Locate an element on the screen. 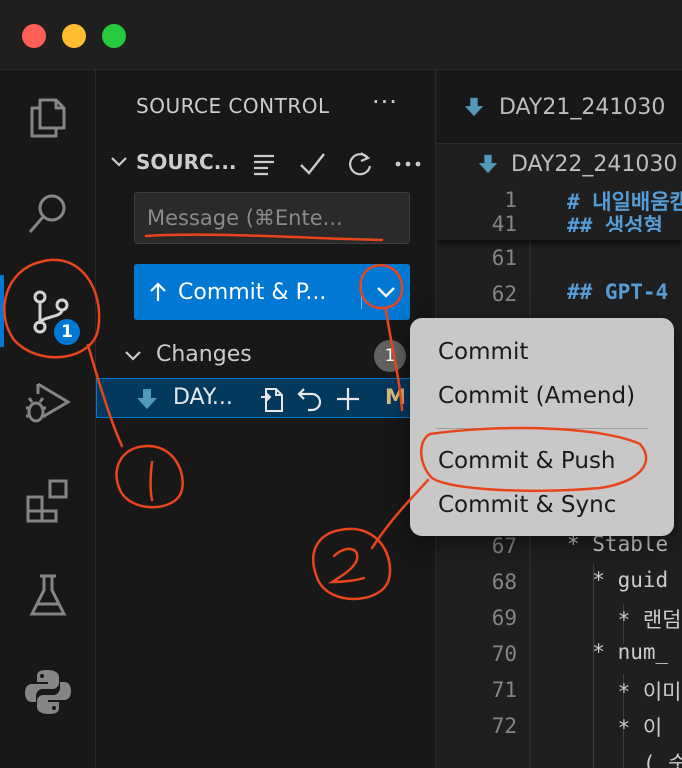  discard-changes-button is located at coordinates (310, 399).